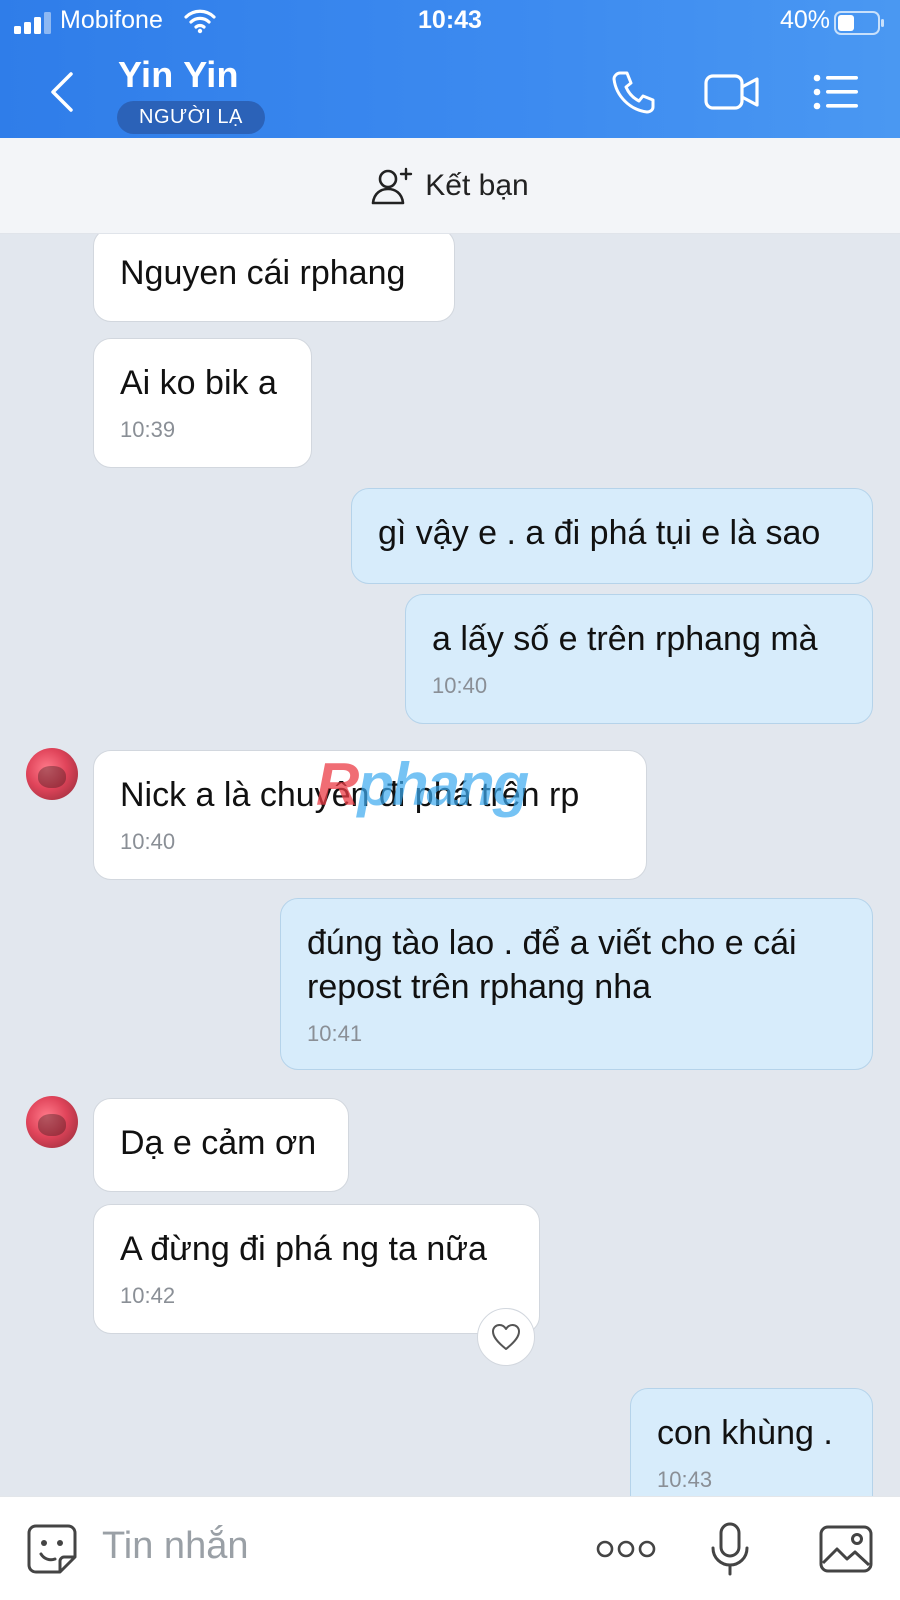 This screenshot has width=900, height=1600. Describe the element at coordinates (303, 1249) in the screenshot. I see `message-text: A đừng đi phá ng ta nữa` at that location.